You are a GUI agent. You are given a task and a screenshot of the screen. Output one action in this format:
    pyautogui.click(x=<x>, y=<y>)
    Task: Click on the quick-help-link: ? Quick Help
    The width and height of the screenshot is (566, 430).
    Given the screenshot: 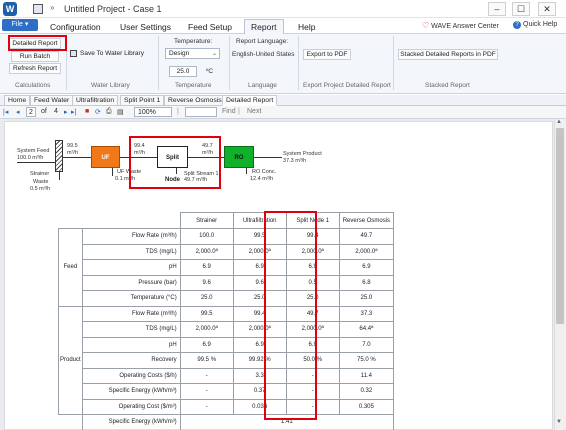 What is the action you would take?
    pyautogui.click(x=535, y=25)
    